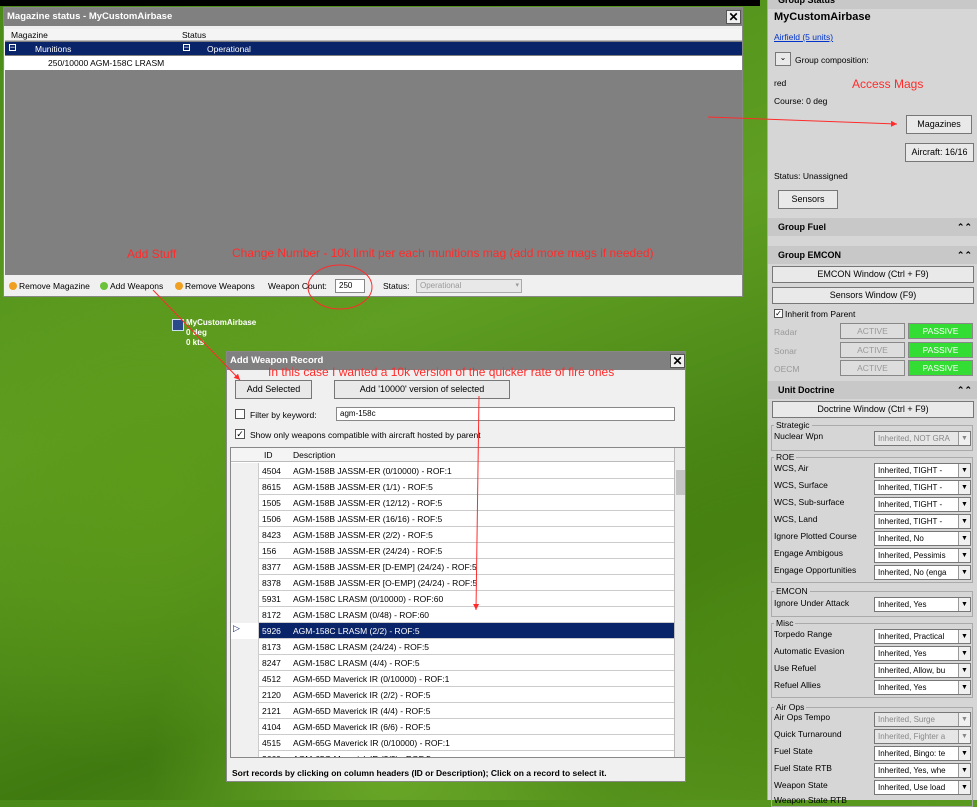 The width and height of the screenshot is (977, 807). What do you see at coordinates (196, 335) in the screenshot?
I see `arrow-to-add-weapon` at bounding box center [196, 335].